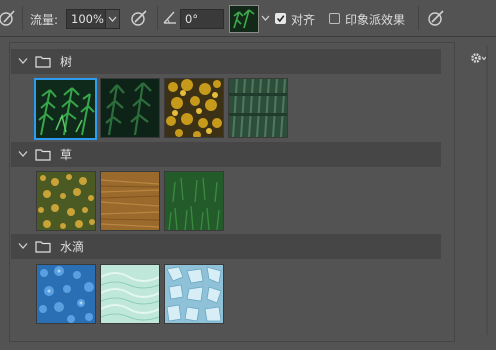  I want to click on flow-pressure-icon, so click(139, 18).